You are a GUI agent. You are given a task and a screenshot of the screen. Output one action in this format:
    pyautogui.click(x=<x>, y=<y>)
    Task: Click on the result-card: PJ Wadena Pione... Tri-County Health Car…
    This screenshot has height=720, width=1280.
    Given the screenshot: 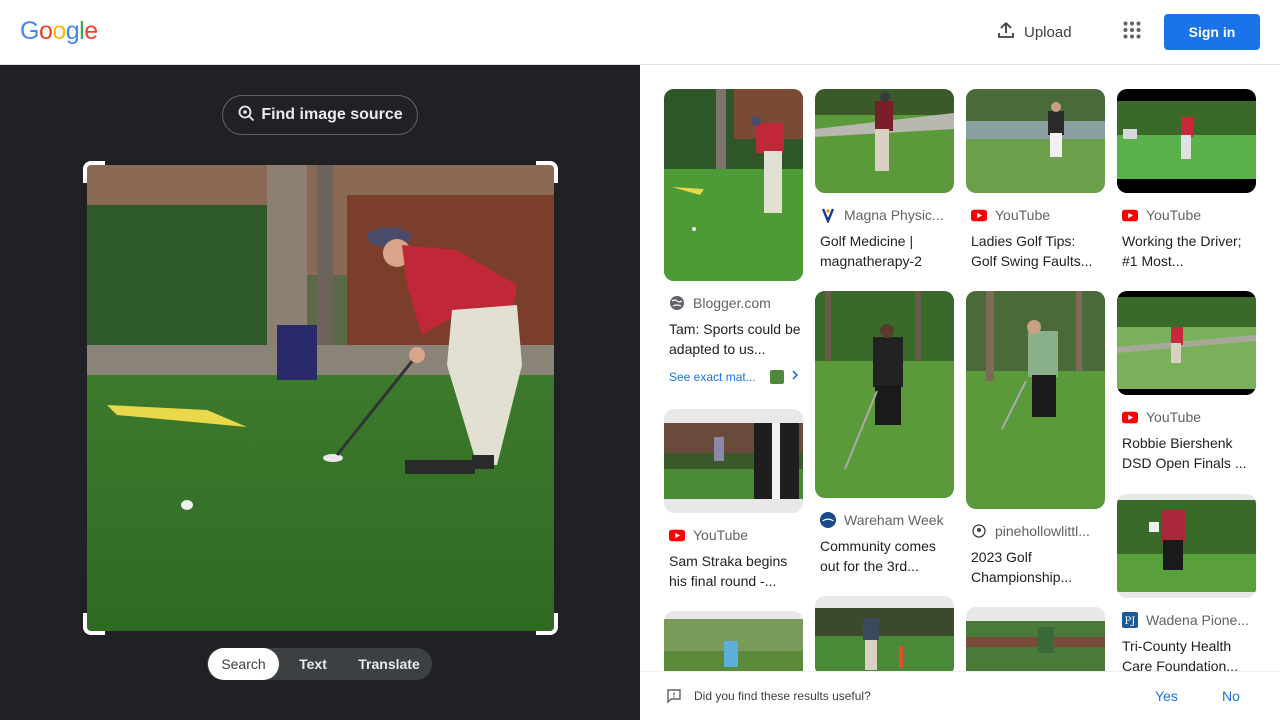 What is the action you would take?
    pyautogui.click(x=1186, y=585)
    